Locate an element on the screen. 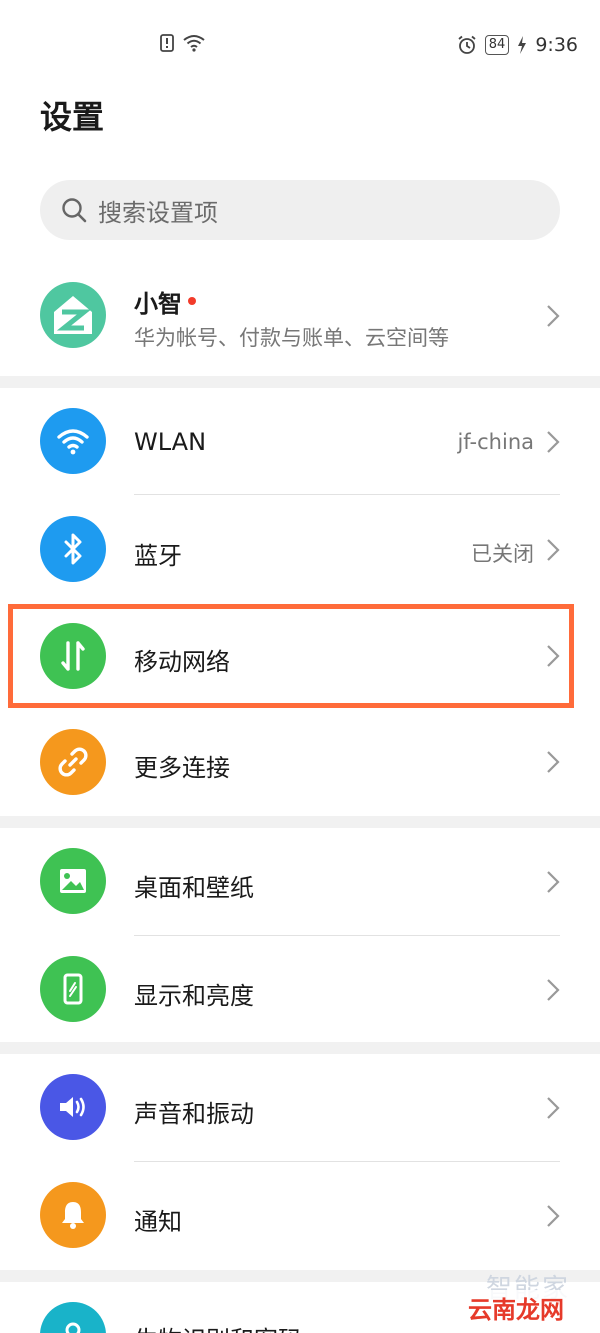 The image size is (600, 1333). link-icon-bg is located at coordinates (73, 762).